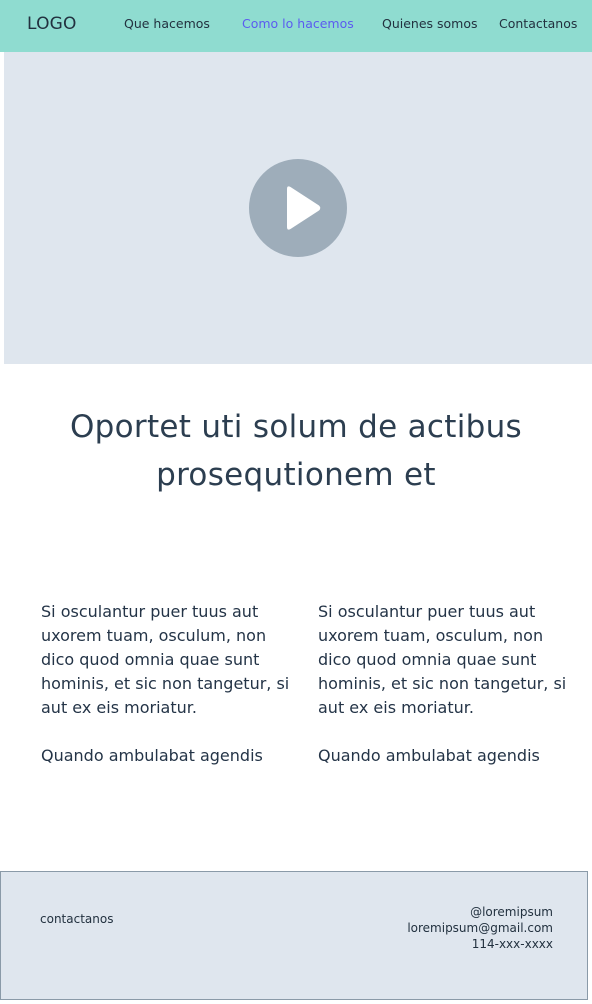 The image size is (592, 1004). Describe the element at coordinates (77, 919) in the screenshot. I see `footer-contact-label: contactanos` at that location.